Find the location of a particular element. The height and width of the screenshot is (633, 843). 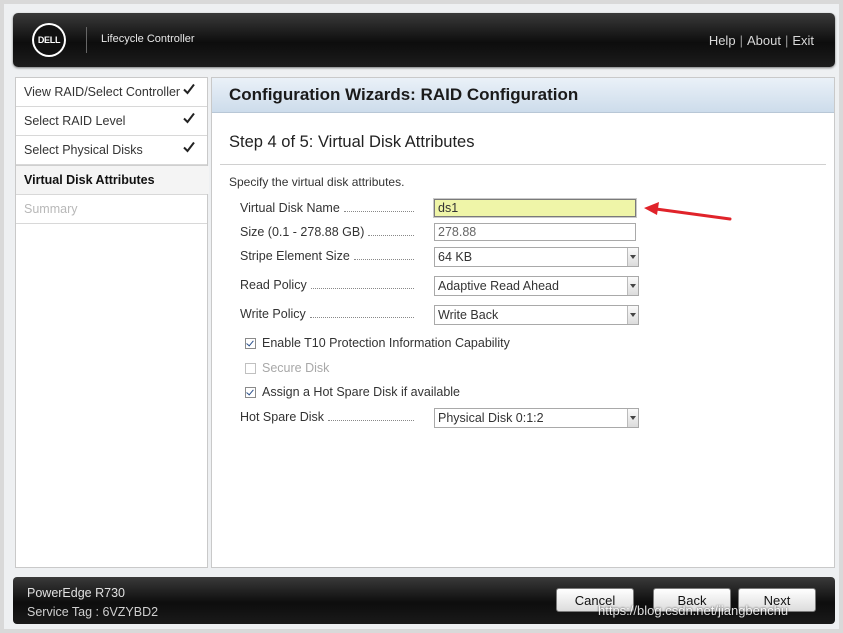

checkbox-row-hot-spare: Assign a Hot Spare Disk if available is located at coordinates (352, 392).